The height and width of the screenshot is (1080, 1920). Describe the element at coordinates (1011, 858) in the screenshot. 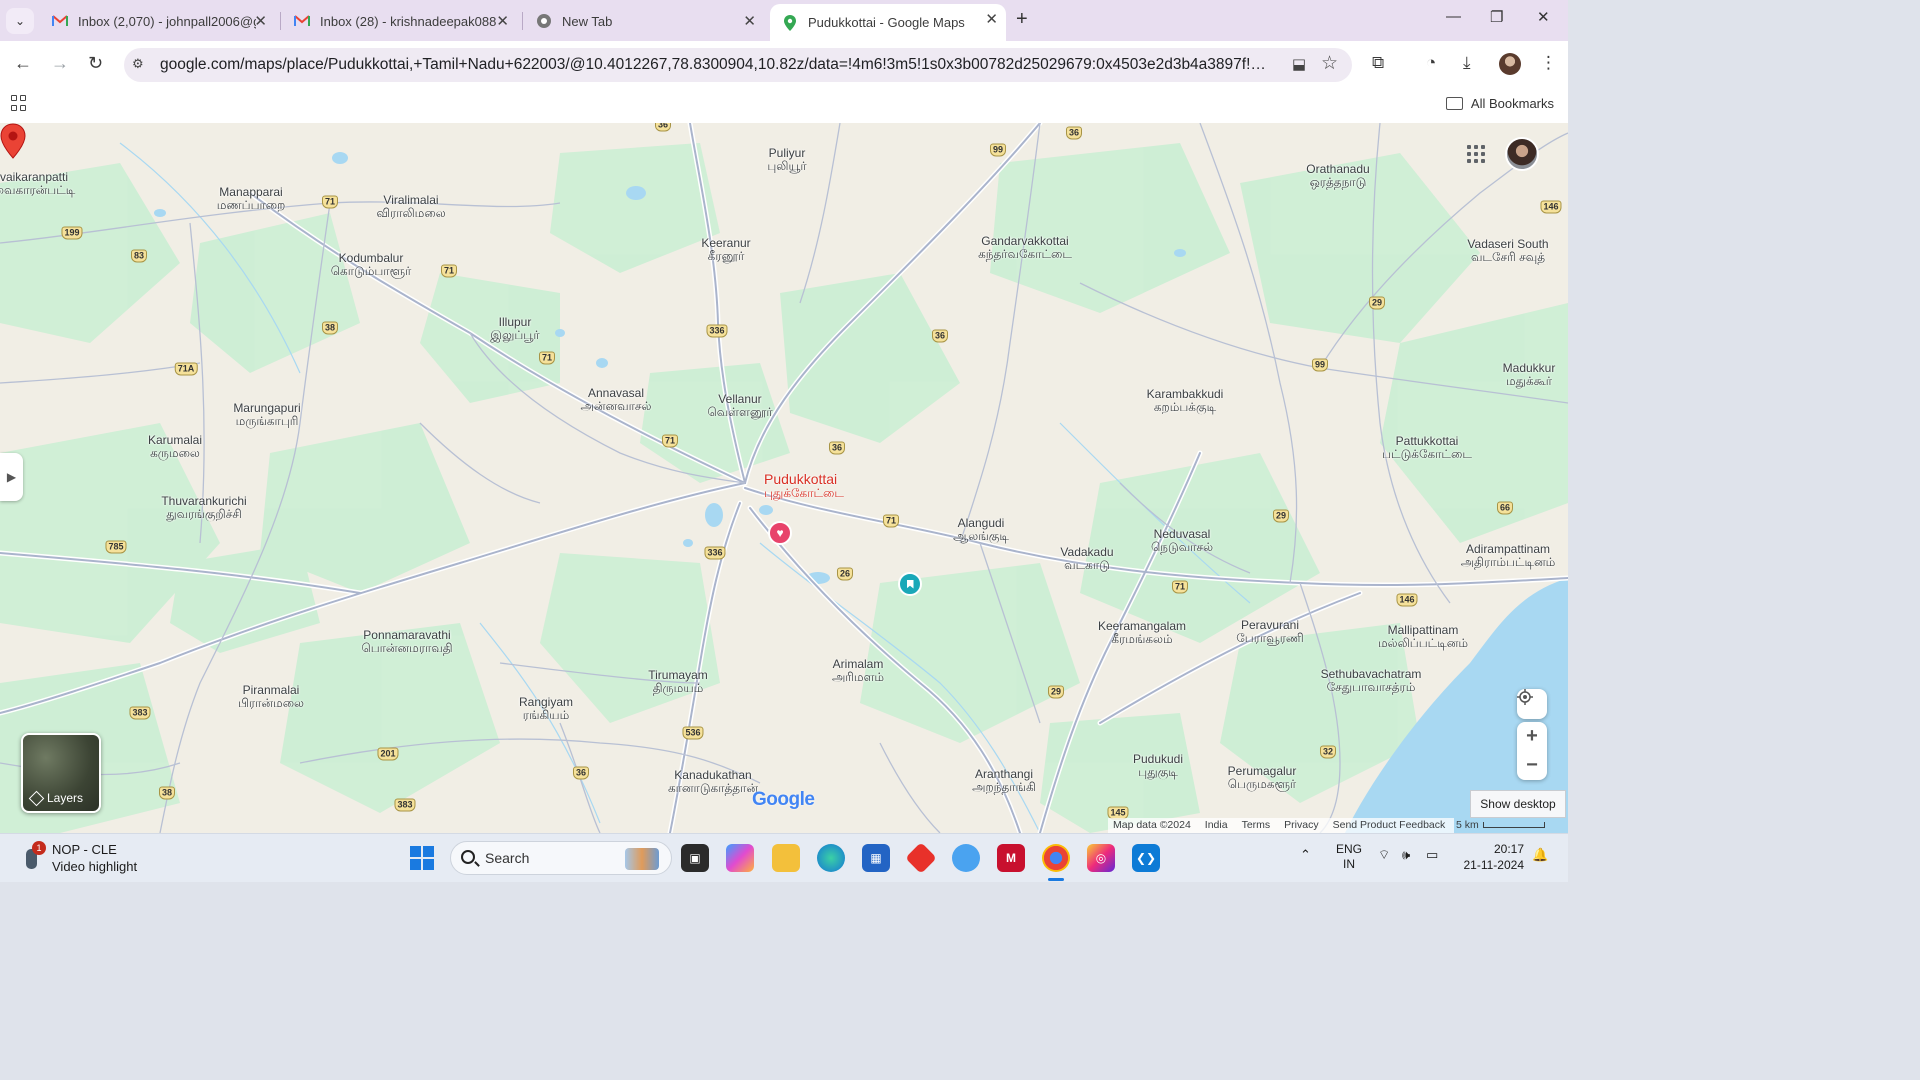

I see `mcafee-icon: M` at that location.